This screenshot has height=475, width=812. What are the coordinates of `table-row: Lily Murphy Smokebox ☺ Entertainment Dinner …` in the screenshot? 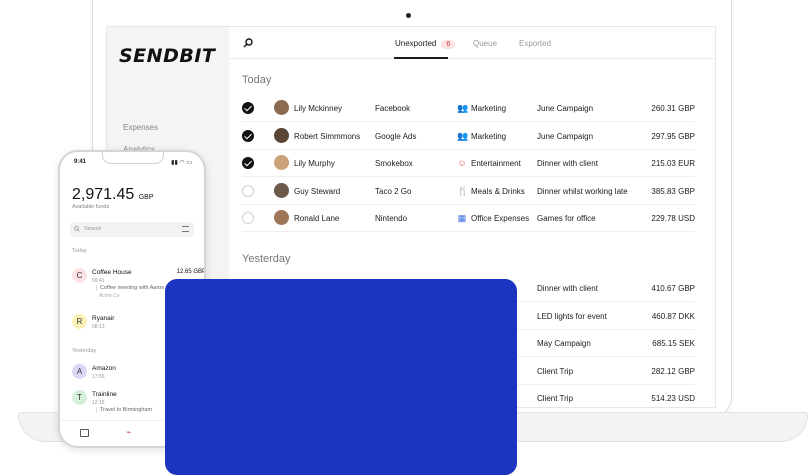 It's located at (468, 163).